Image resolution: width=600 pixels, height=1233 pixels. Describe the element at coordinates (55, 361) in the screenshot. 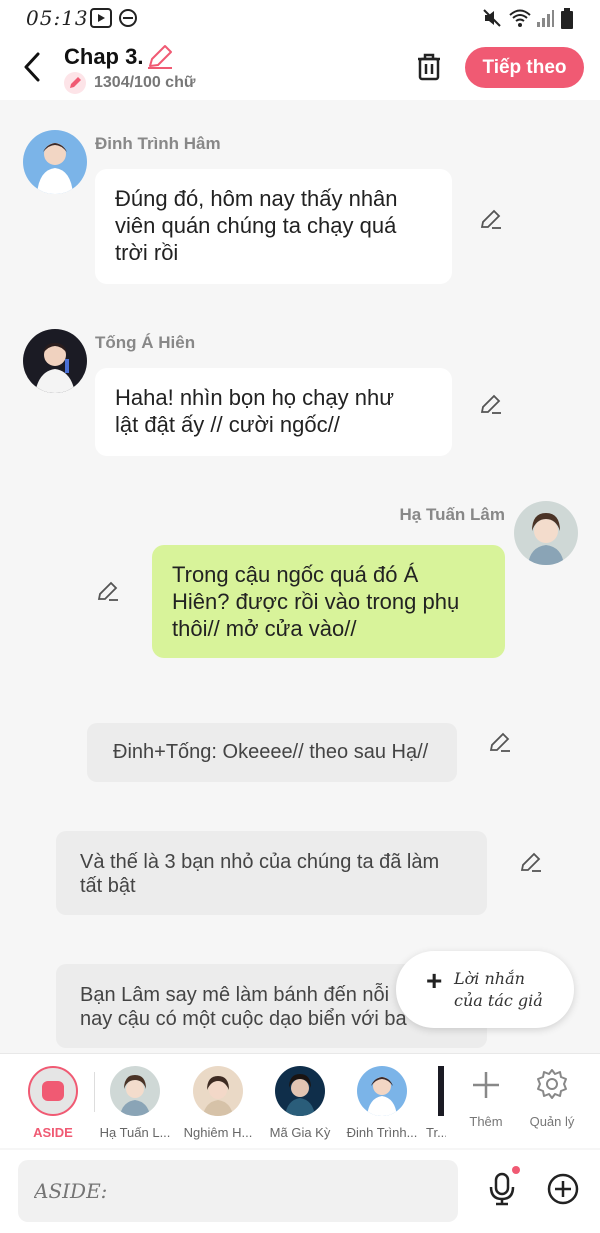

I see `avatar-tong-a-hien` at that location.